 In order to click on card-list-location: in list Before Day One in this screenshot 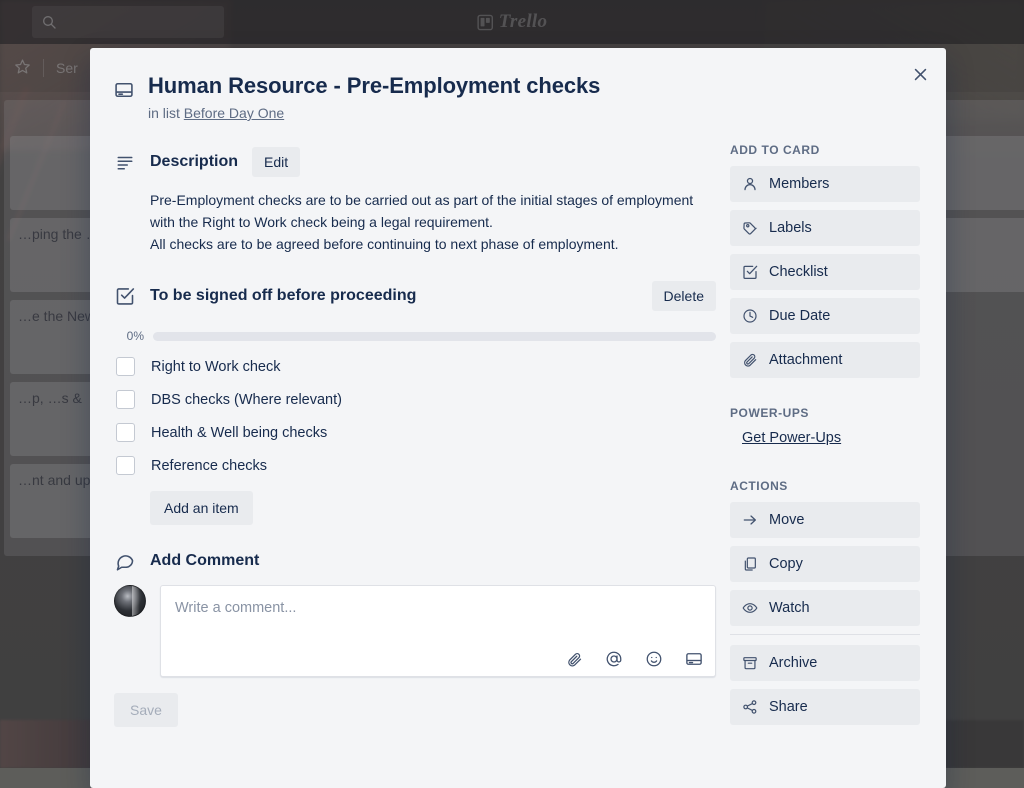, I will do `click(374, 113)`.